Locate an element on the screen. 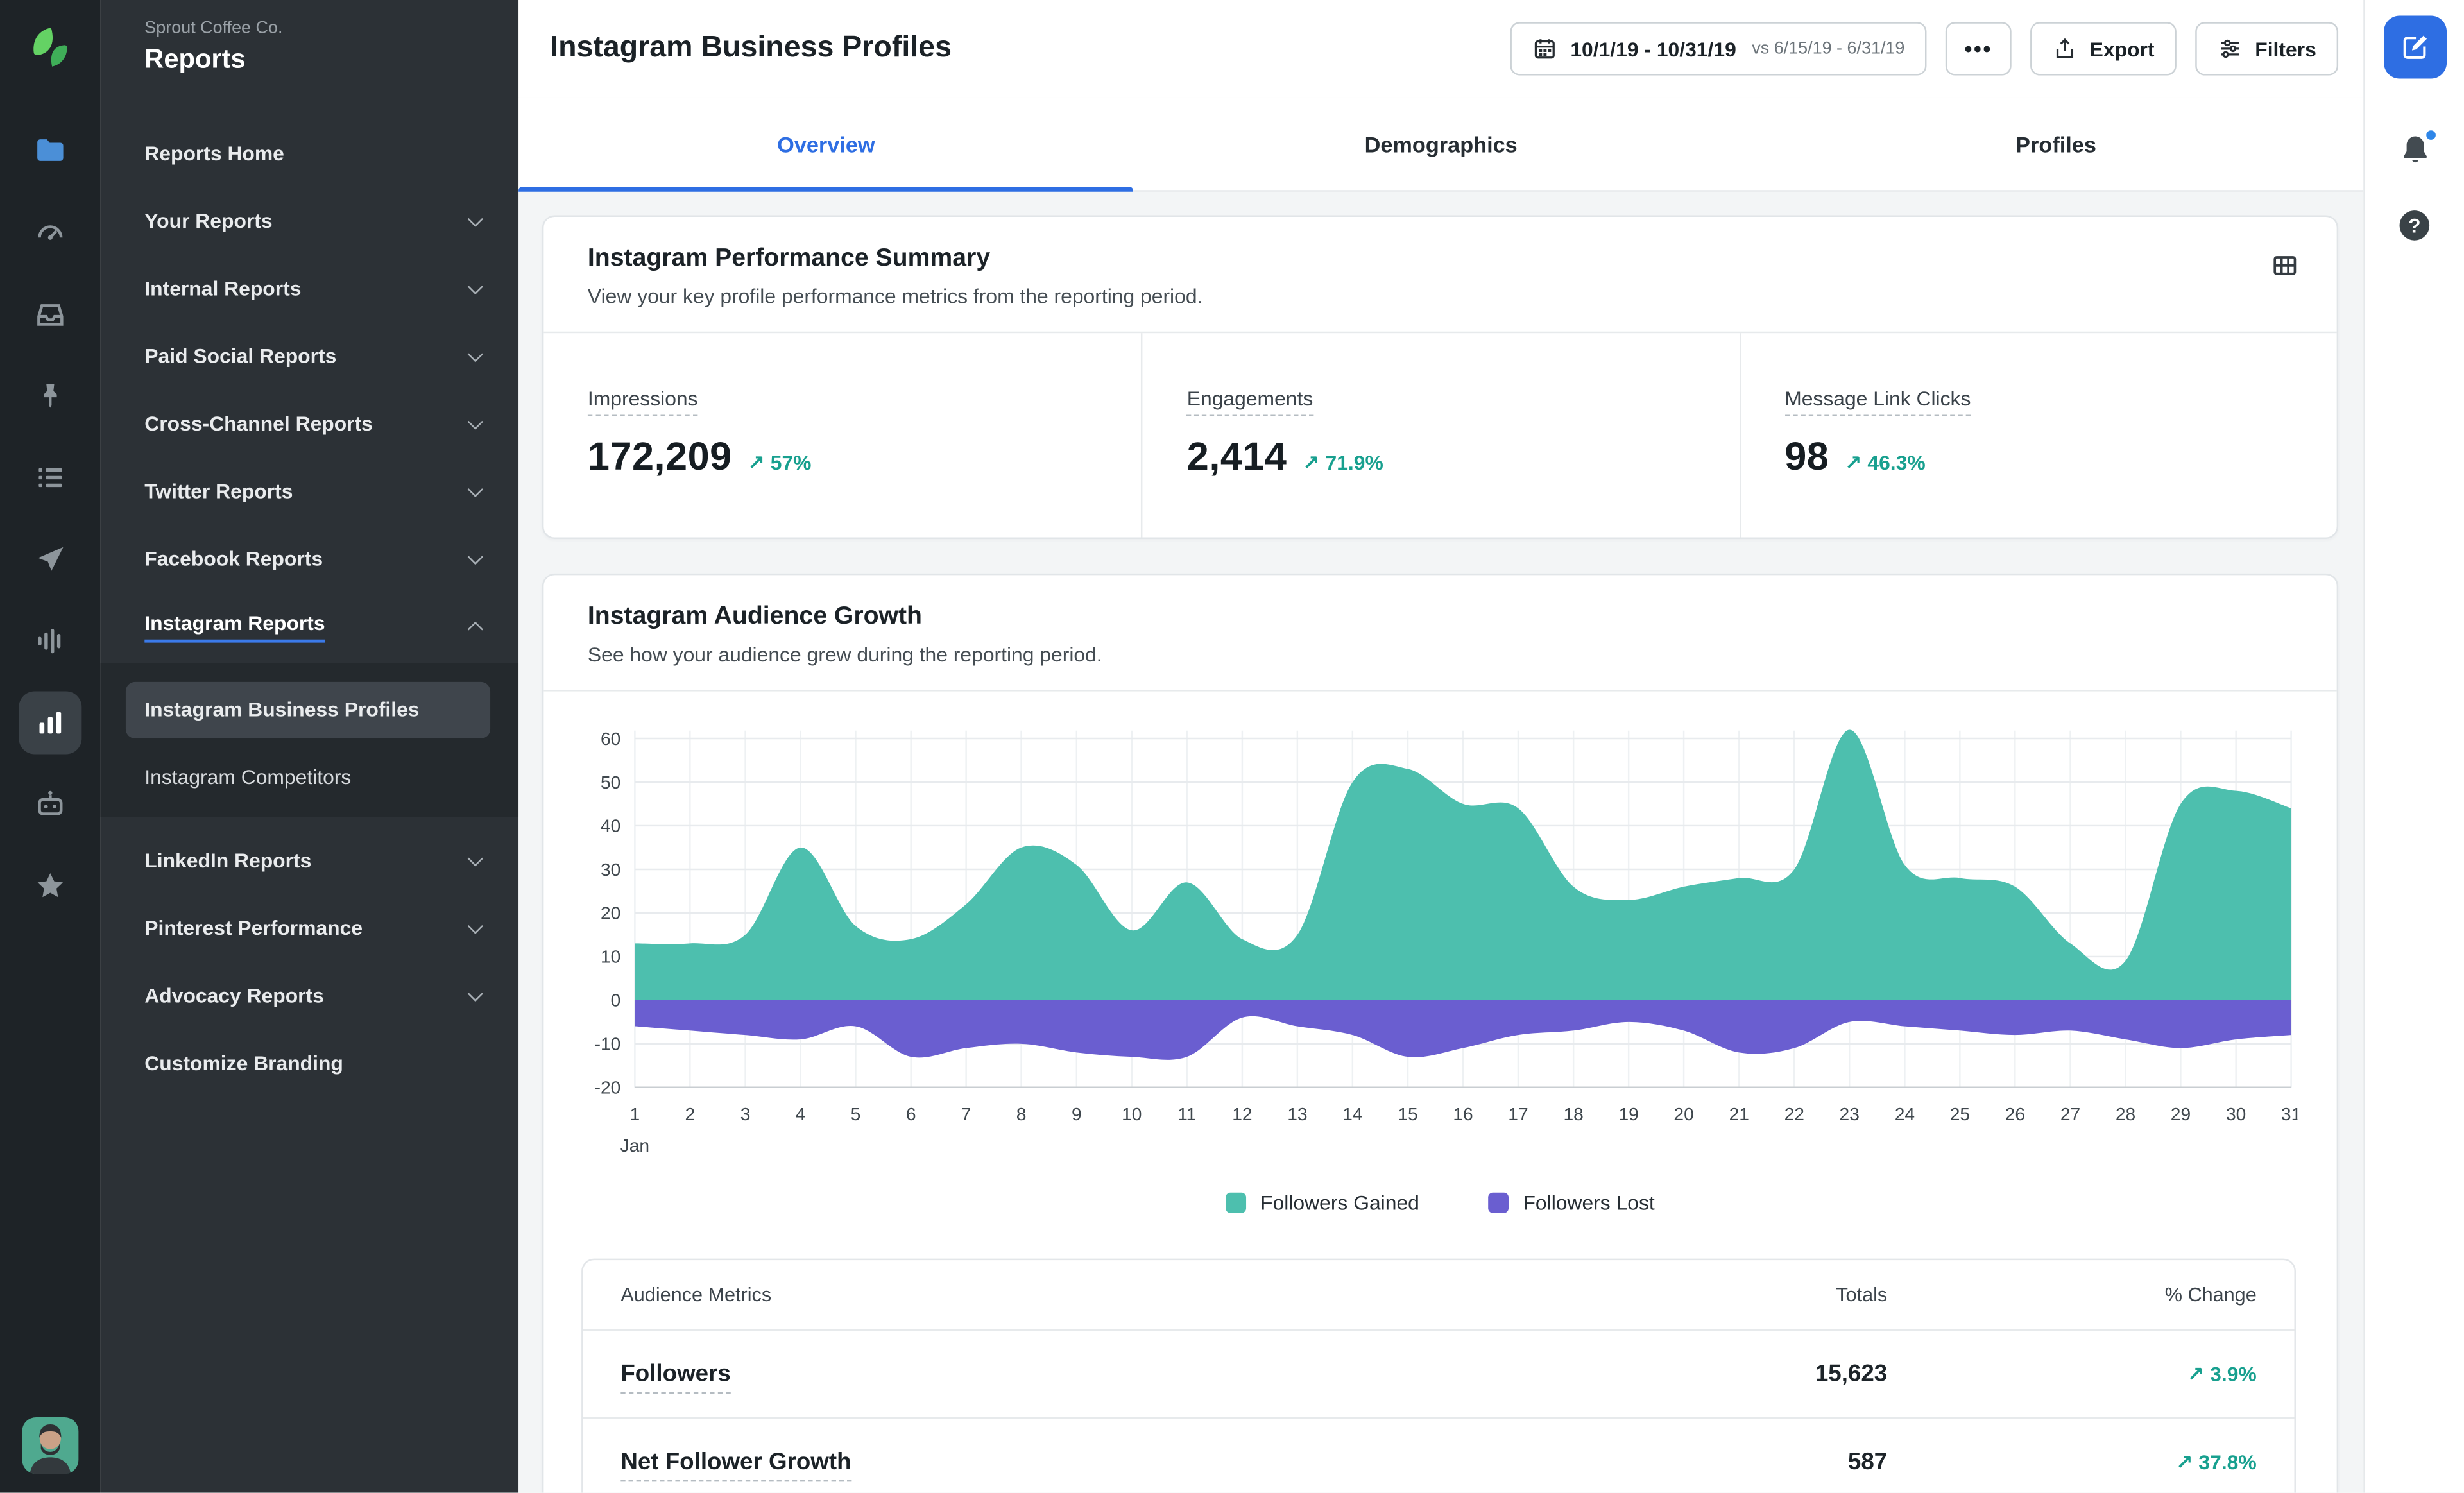 This screenshot has height=1493, width=2464. list-icon is located at coordinates (50, 478).